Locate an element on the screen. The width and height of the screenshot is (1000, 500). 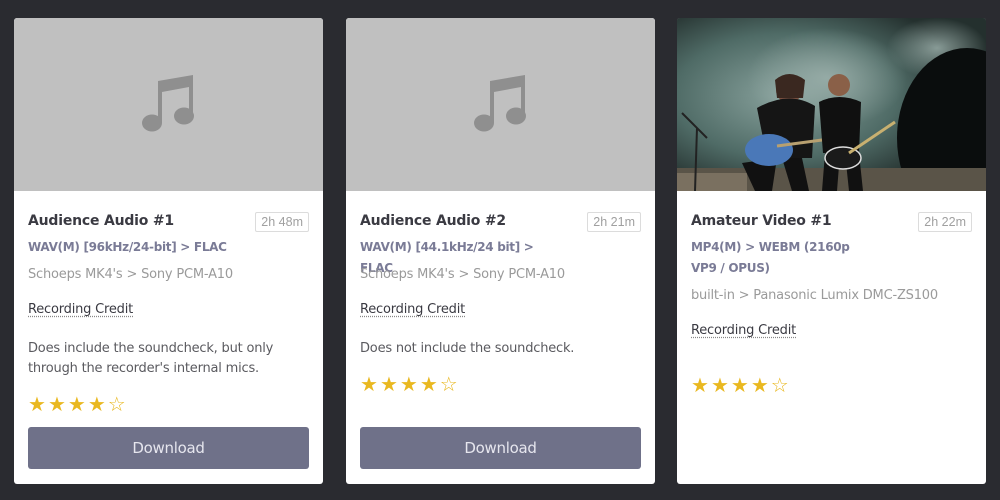
recording-title: Audience Audio #2 is located at coordinates (433, 221).